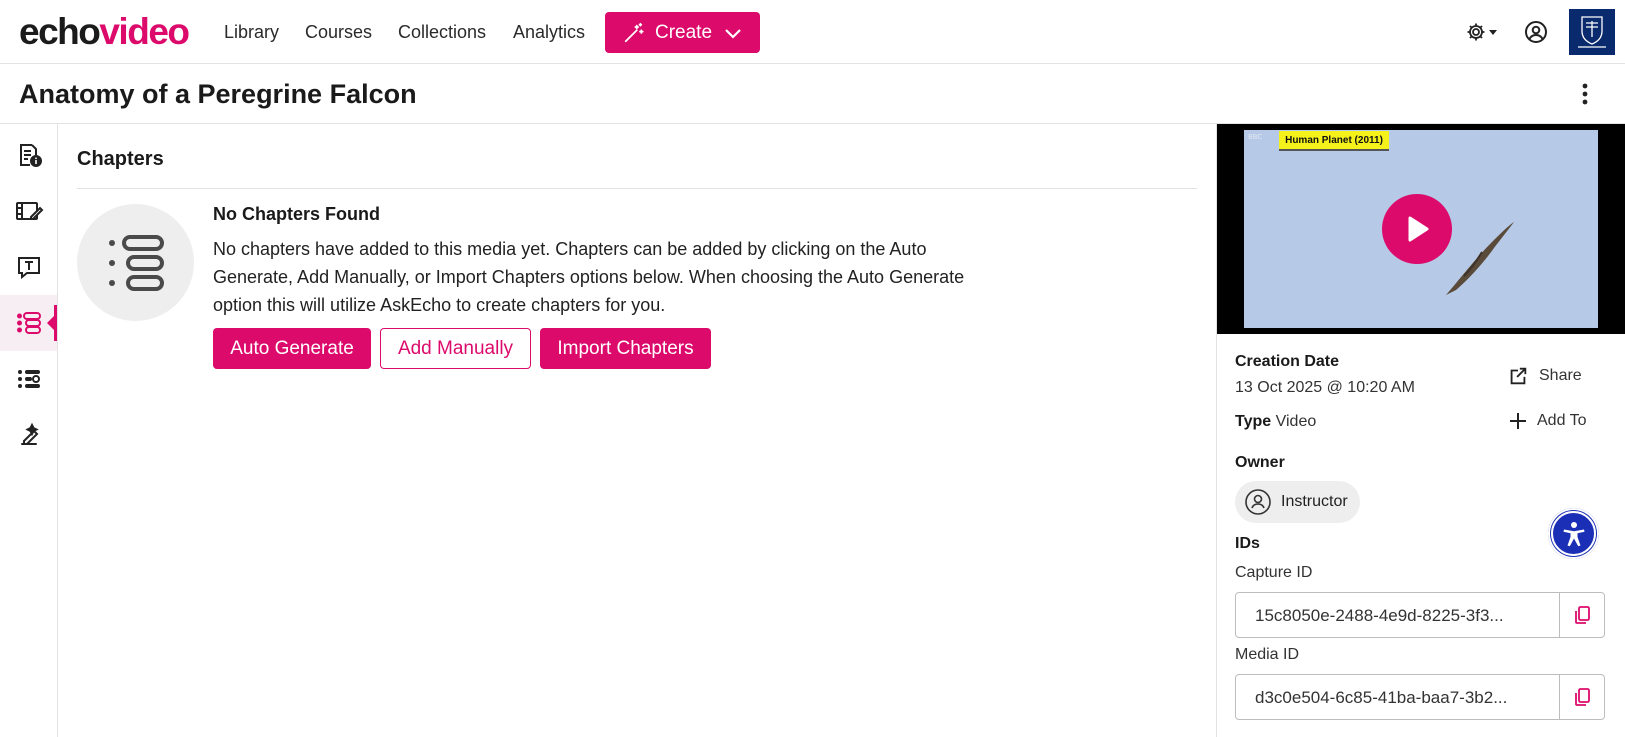  What do you see at coordinates (1247, 543) in the screenshot?
I see `ids-label: IDs` at bounding box center [1247, 543].